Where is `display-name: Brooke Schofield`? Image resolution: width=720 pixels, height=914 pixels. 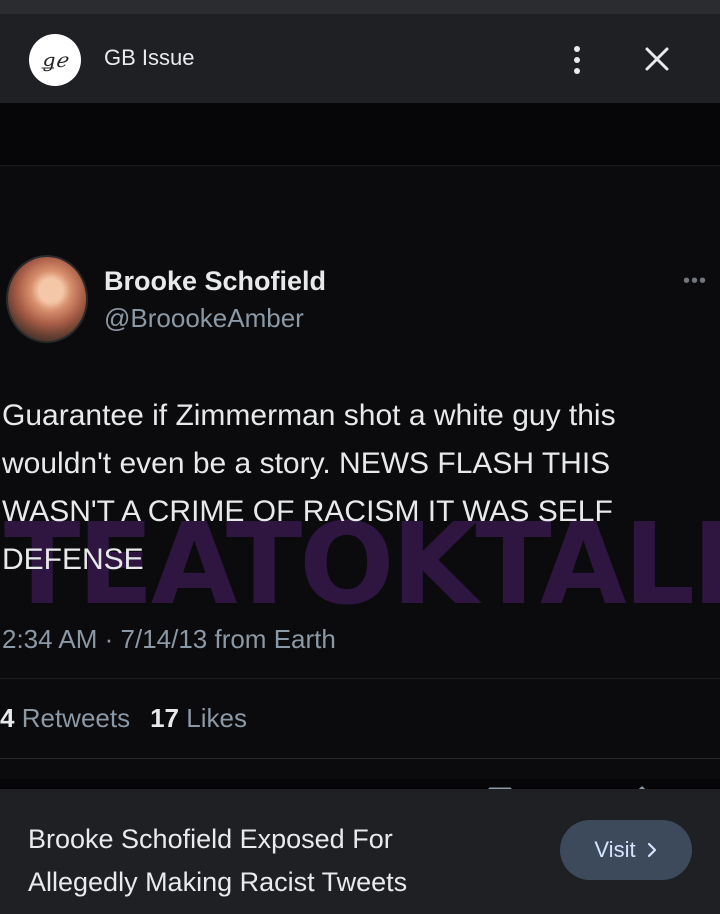 display-name: Brooke Schofield is located at coordinates (215, 281).